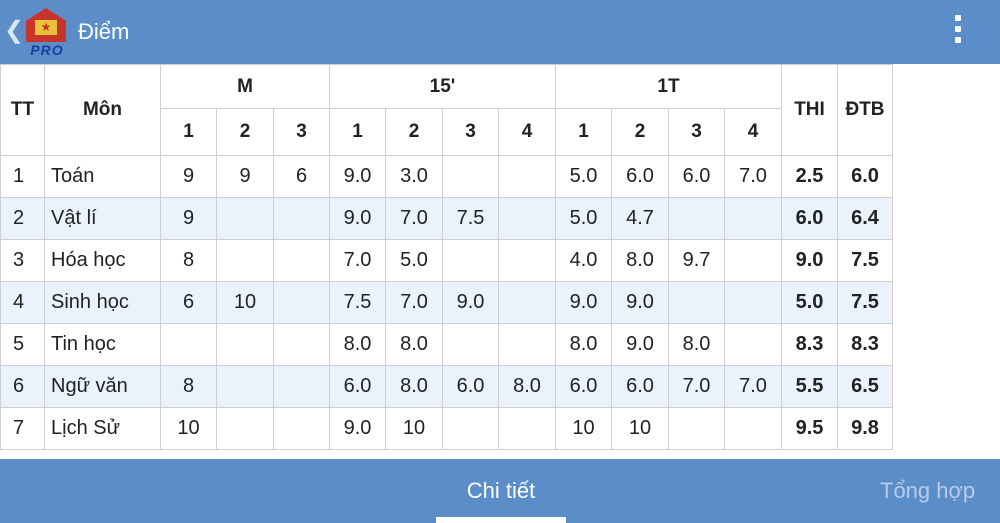  Describe the element at coordinates (22, 344) in the screenshot. I see `row-index: 5` at that location.